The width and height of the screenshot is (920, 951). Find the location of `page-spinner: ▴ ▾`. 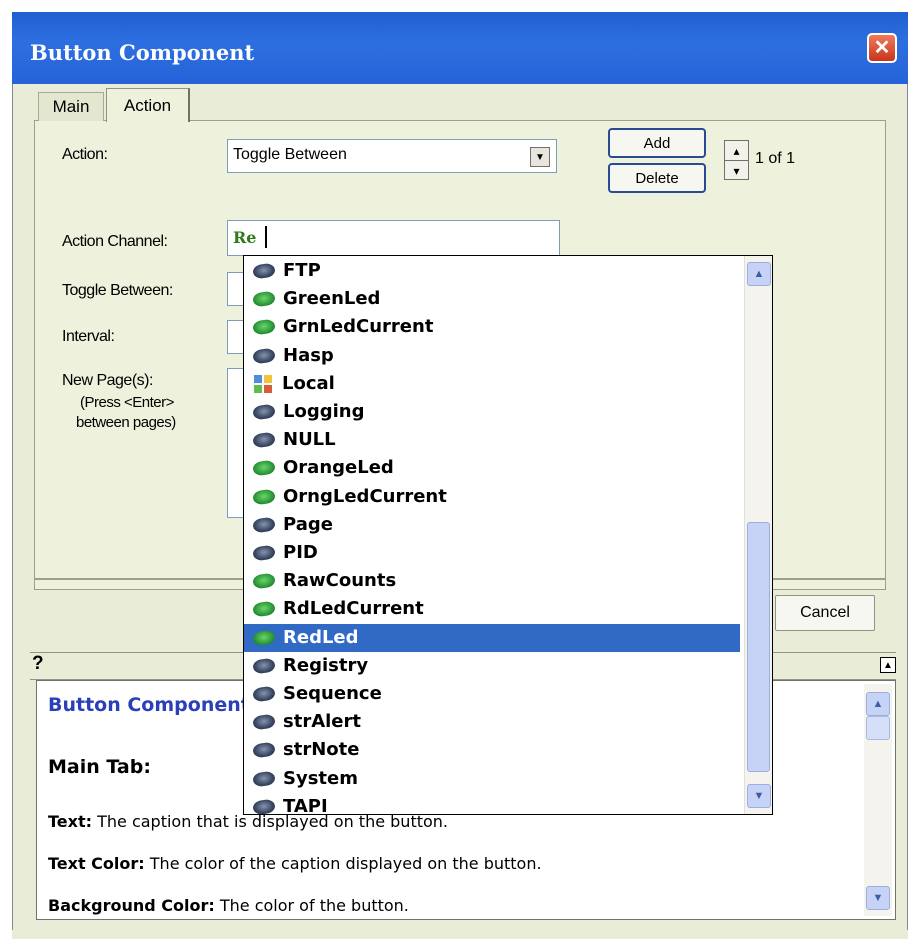

page-spinner: ▴ ▾ is located at coordinates (736, 160).